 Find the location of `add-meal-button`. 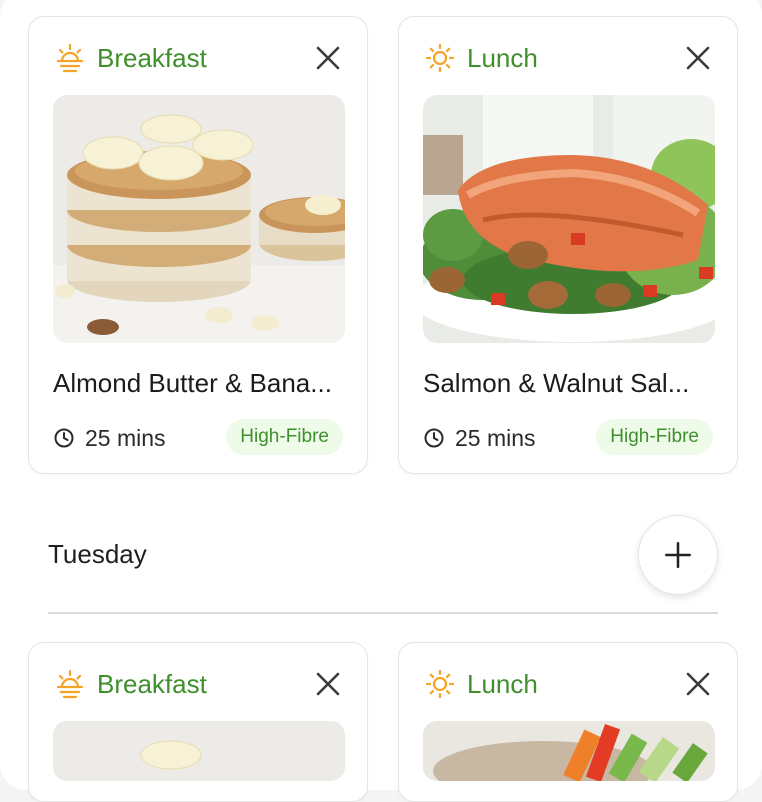

add-meal-button is located at coordinates (678, 555).